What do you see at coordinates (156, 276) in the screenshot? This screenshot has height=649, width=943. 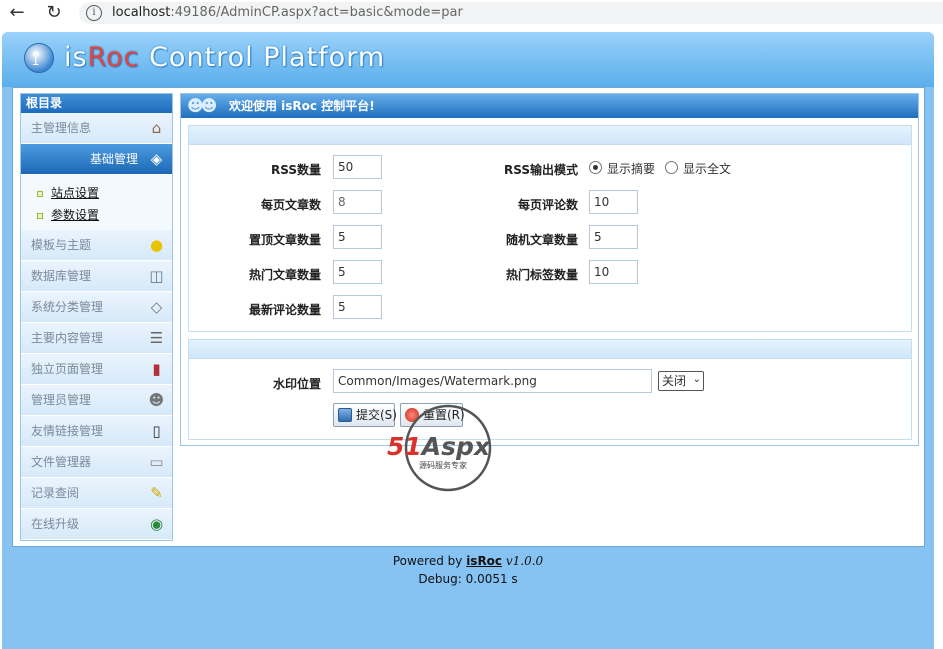 I see `database-icon: ◫` at bounding box center [156, 276].